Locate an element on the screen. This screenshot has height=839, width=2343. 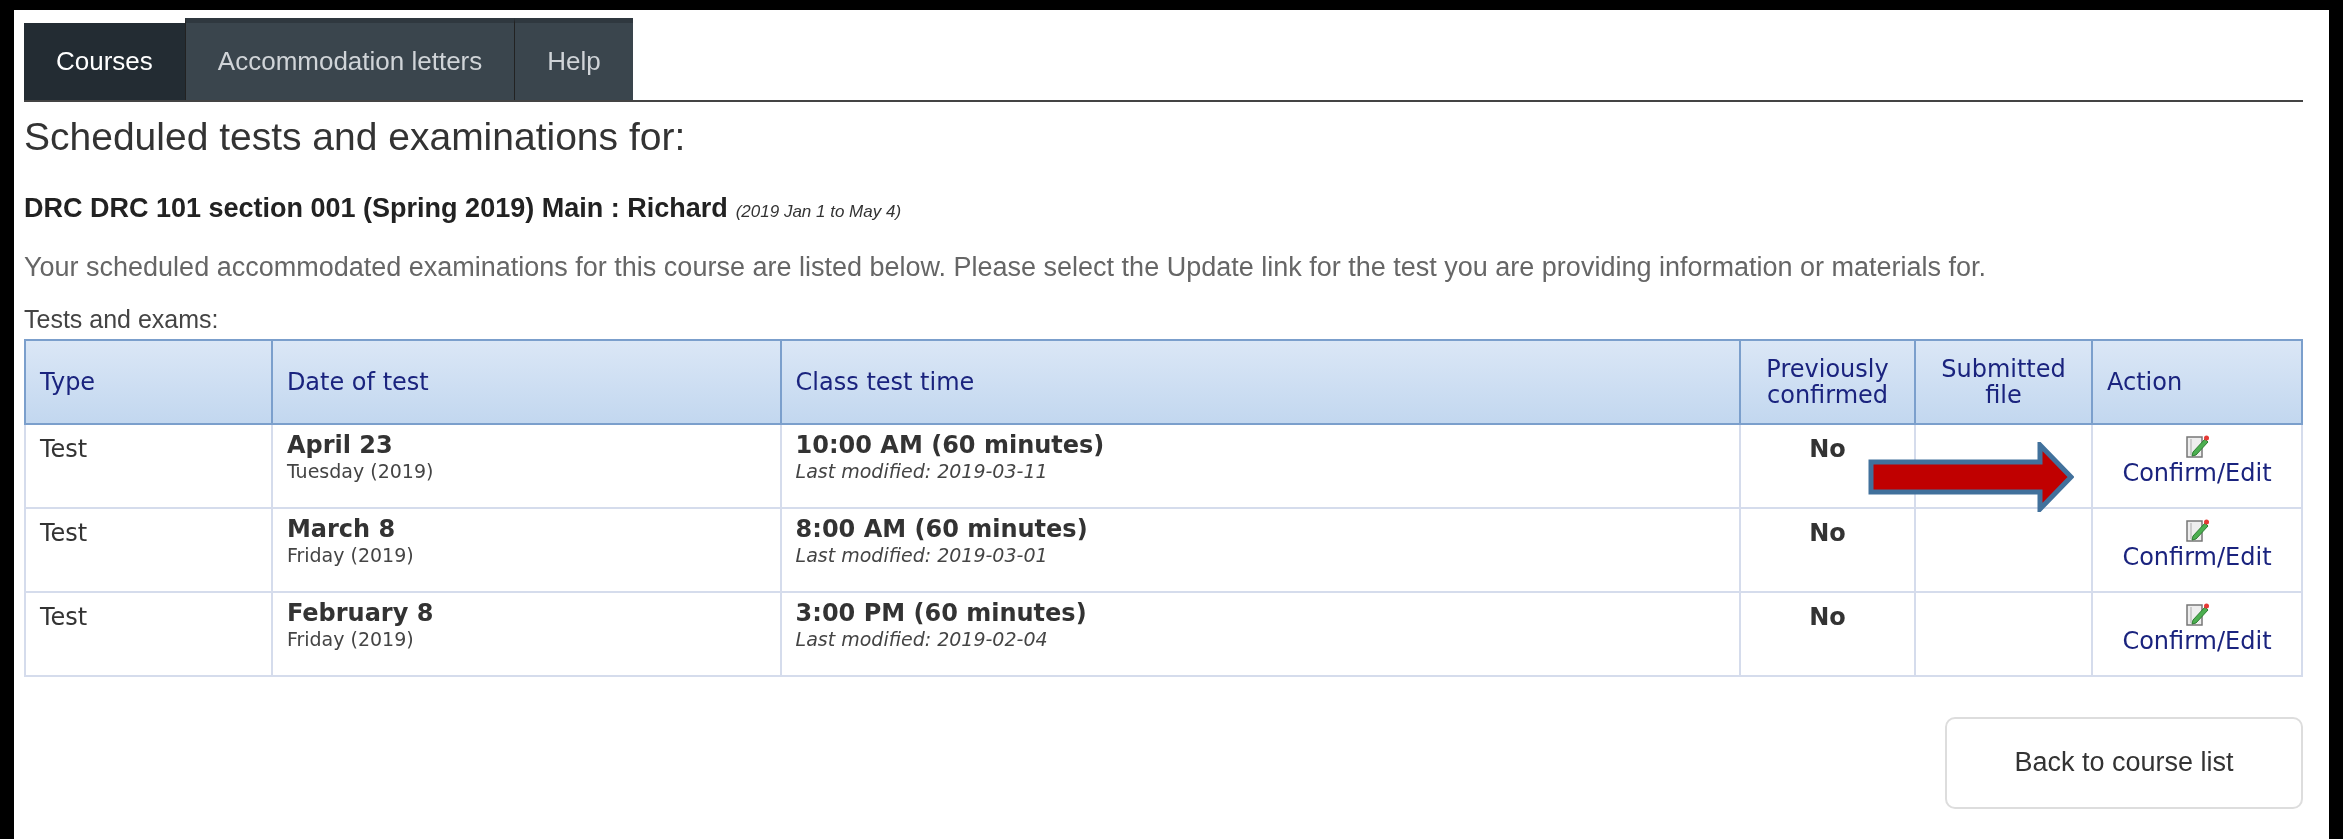
course-title: DRC DRC 101 section 001 (Spring 2019) Main : Richard is located at coordinates (376, 208).